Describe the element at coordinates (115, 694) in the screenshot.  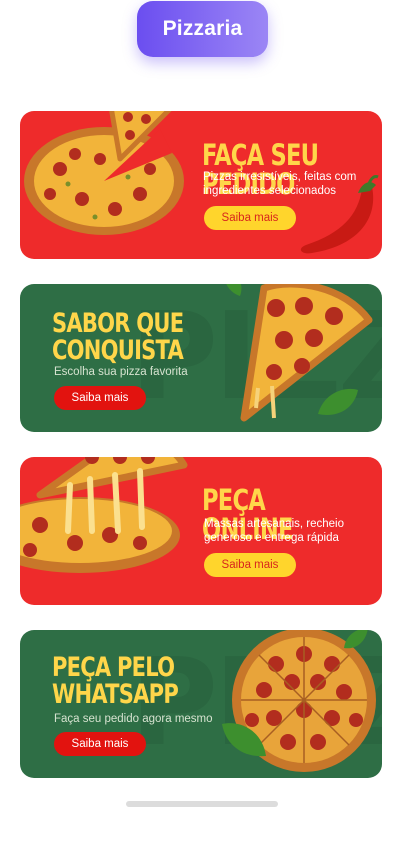
I see `banner-title-line2: WHATSAPP` at that location.